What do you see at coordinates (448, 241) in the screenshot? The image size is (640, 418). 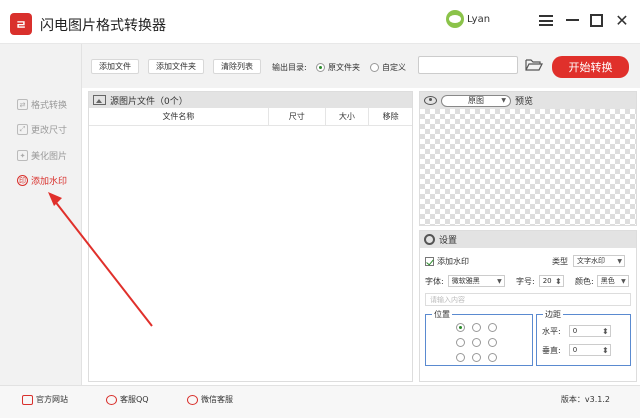 I see `settings-title: 设置` at bounding box center [448, 241].